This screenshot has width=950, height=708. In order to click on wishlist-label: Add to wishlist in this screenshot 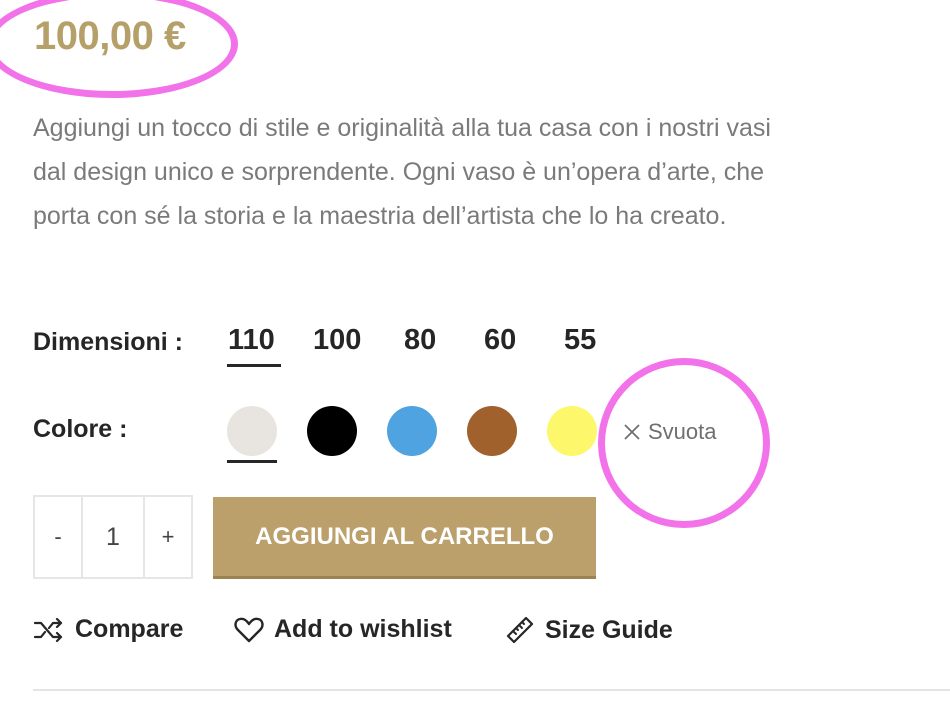, I will do `click(363, 629)`.